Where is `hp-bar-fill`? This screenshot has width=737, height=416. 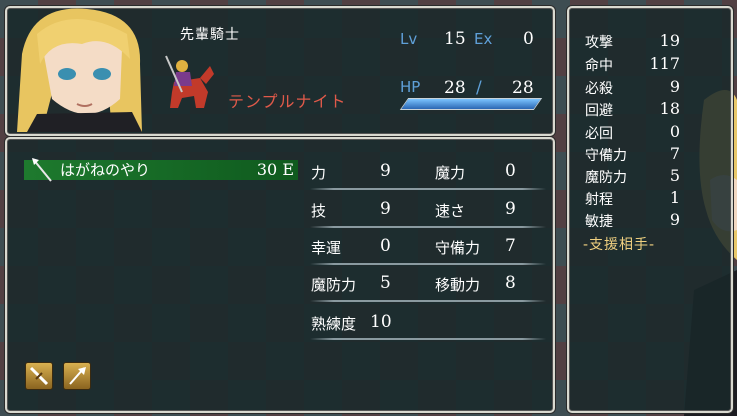 hp-bar-fill is located at coordinates (471, 104).